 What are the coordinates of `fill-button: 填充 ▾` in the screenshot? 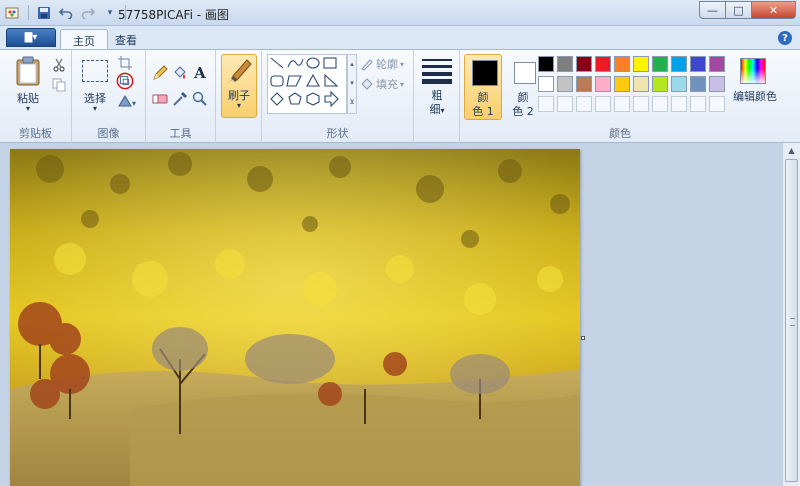 It's located at (382, 84).